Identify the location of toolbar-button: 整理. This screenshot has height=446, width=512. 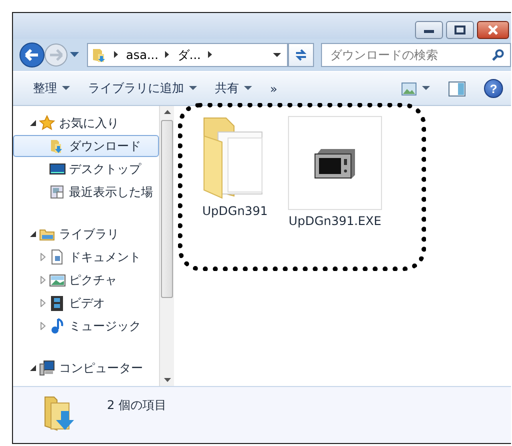
(51, 88).